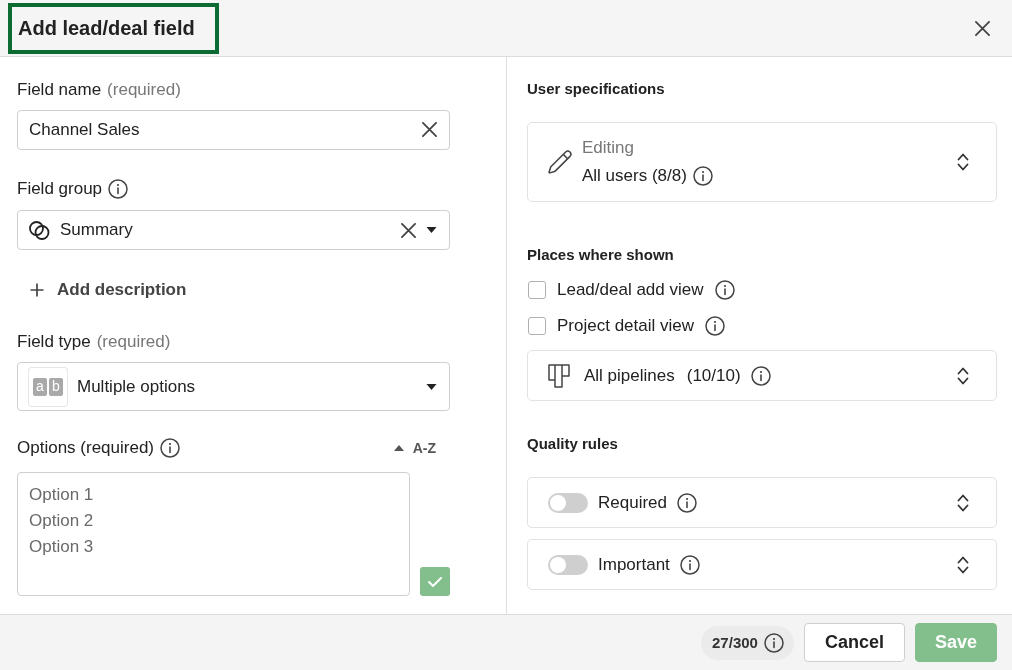  Describe the element at coordinates (213, 534) in the screenshot. I see `options-textarea: Option 1 Option 2 Option 3` at that location.